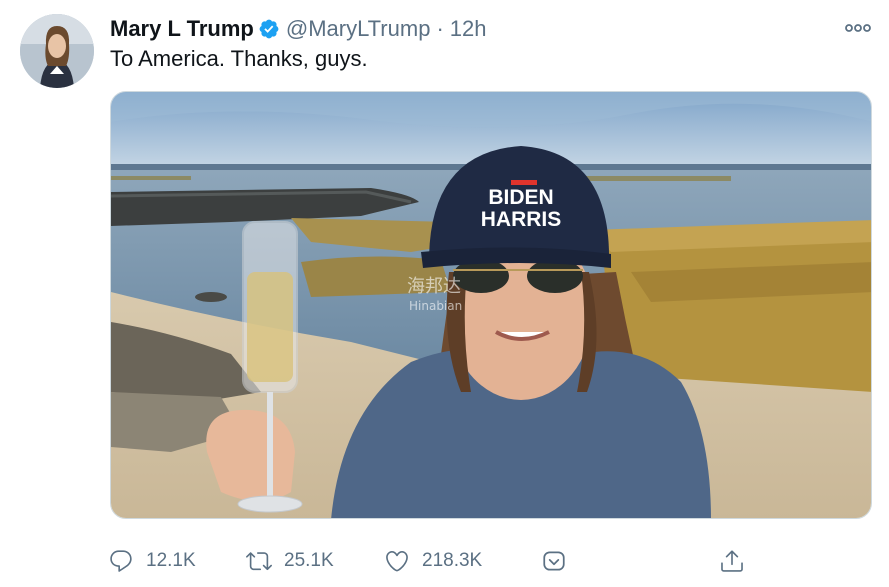 The width and height of the screenshot is (889, 587). Describe the element at coordinates (171, 560) in the screenshot. I see `reply-count: 12.1K` at that location.